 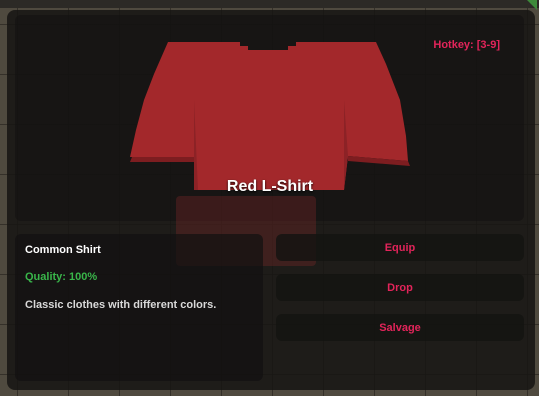 What do you see at coordinates (466, 45) in the screenshot?
I see `hotkey-label: Hotkey: [3-9]` at bounding box center [466, 45].